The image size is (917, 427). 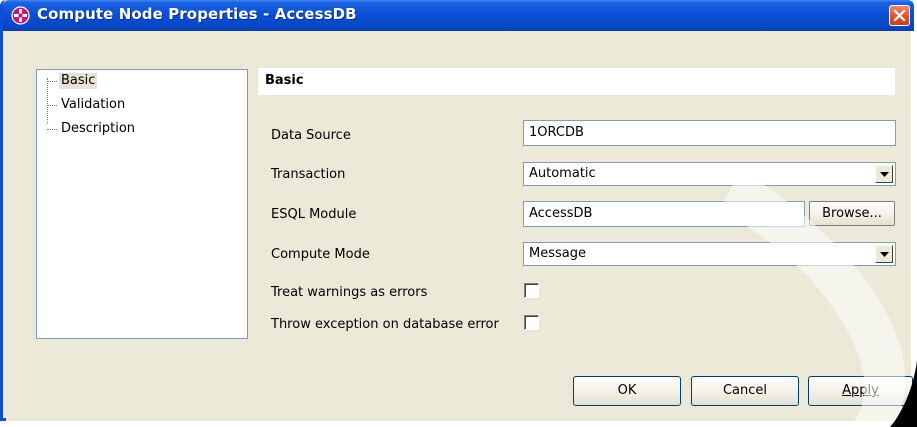 What do you see at coordinates (284, 80) in the screenshot?
I see `section-title: Basic` at bounding box center [284, 80].